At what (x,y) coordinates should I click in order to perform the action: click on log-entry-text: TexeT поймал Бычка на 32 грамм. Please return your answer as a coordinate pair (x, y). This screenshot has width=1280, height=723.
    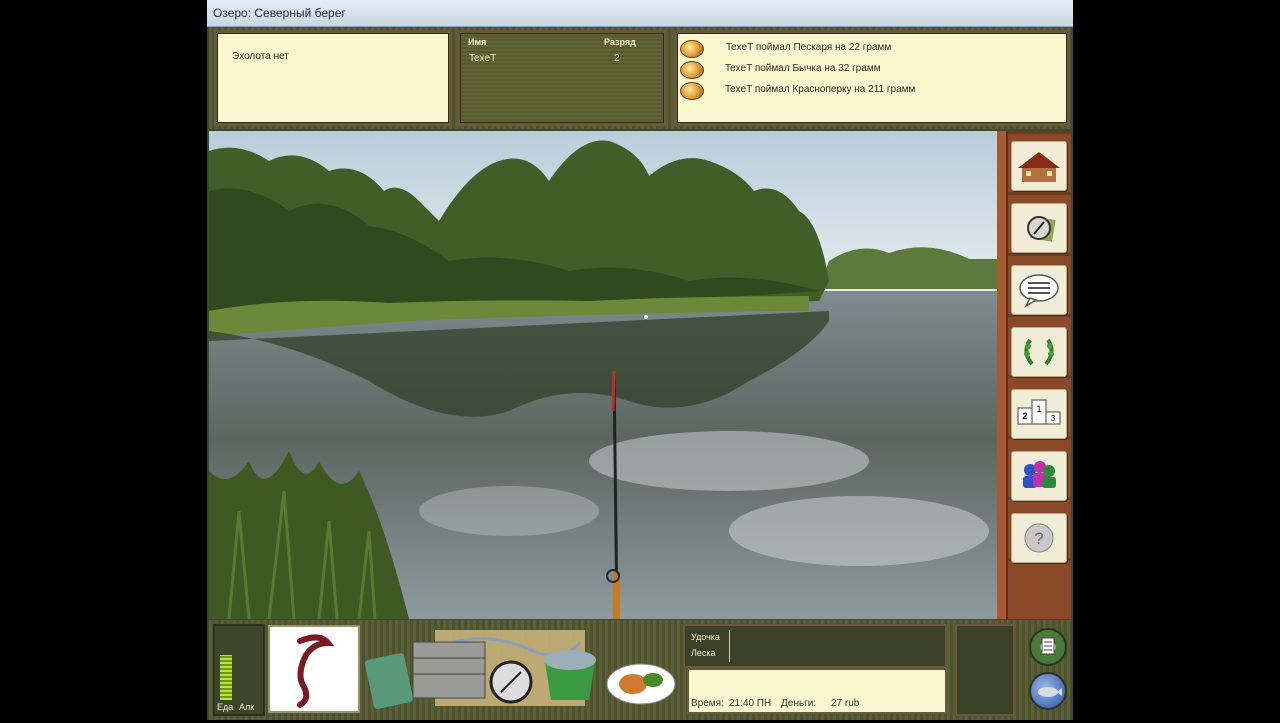
    Looking at the image, I should click on (803, 68).